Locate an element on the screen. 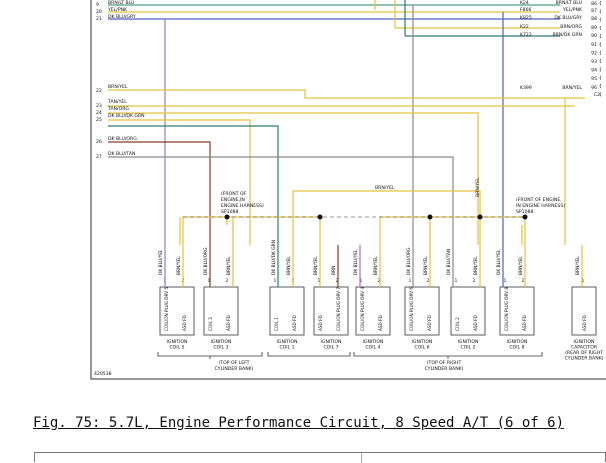  splice-left-id: SP1088 is located at coordinates (229, 212).